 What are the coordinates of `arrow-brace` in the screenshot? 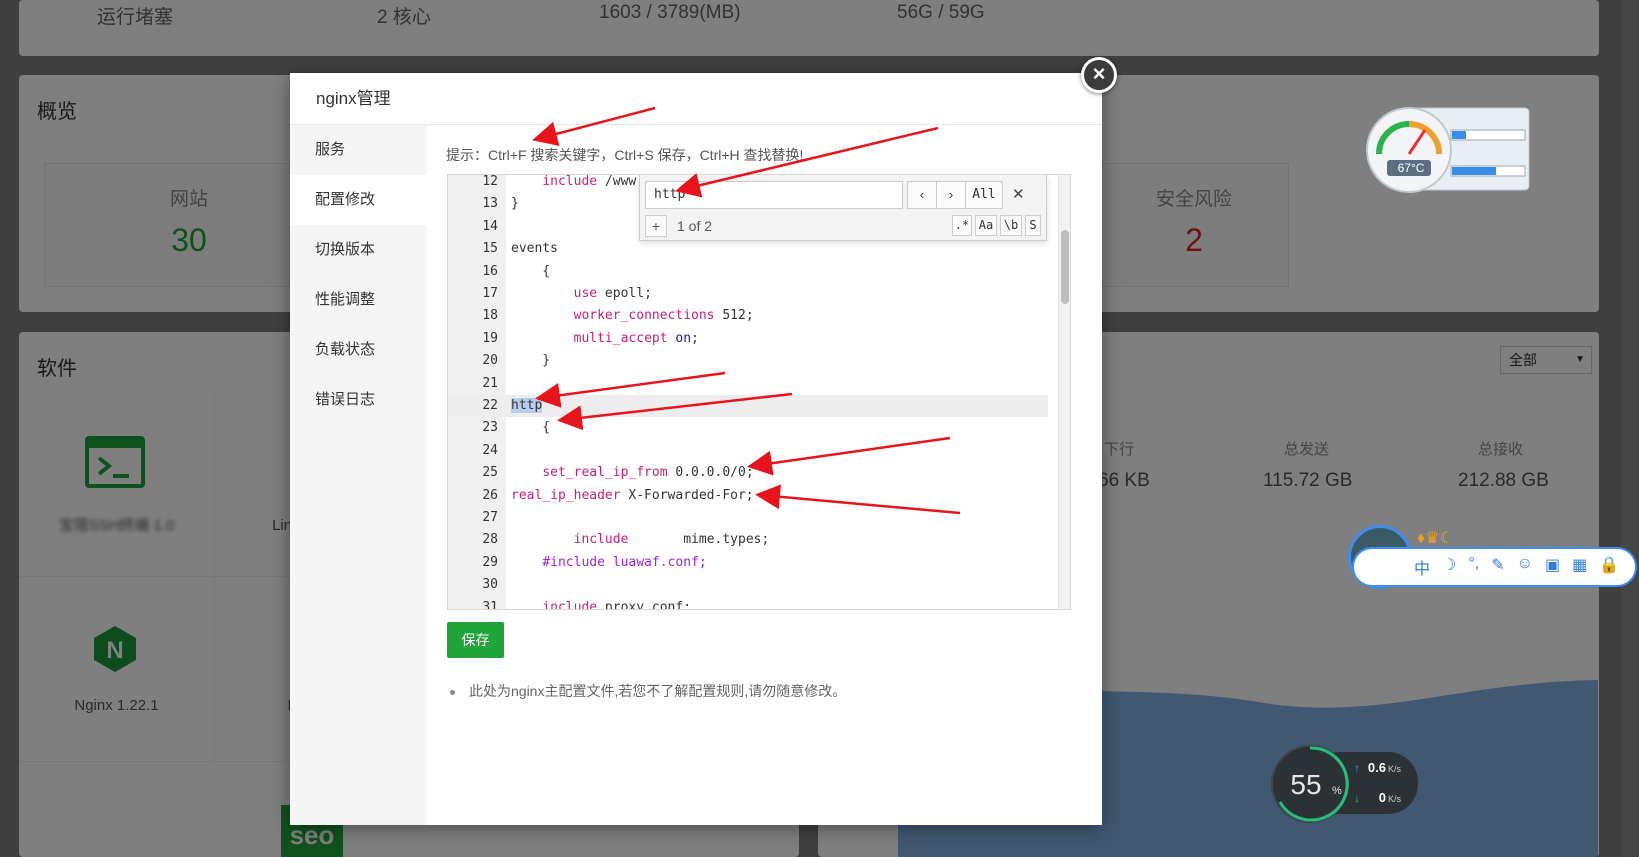 It's located at (675, 411).